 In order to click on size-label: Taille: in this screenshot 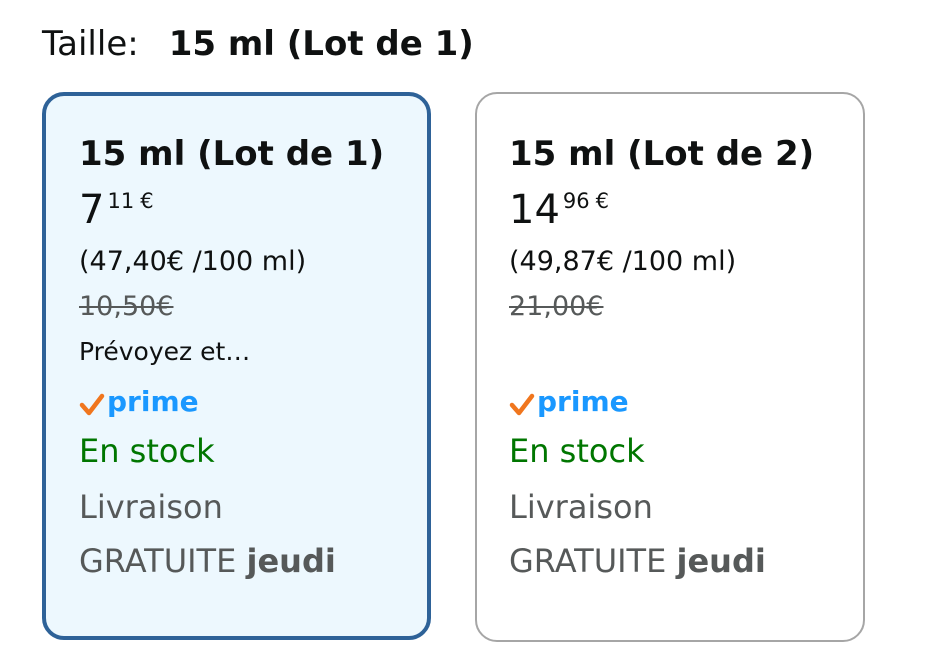, I will do `click(90, 44)`.